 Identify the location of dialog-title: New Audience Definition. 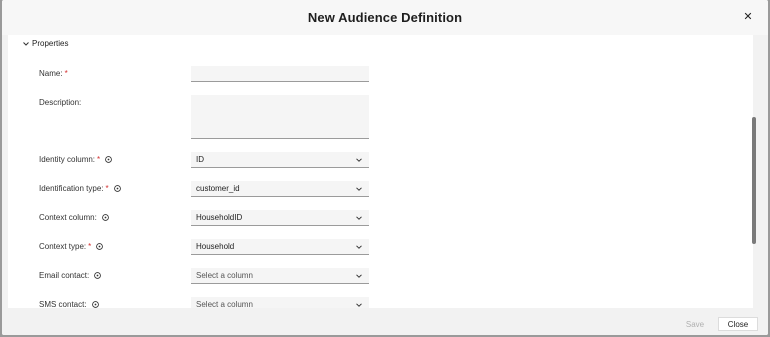
(385, 17).